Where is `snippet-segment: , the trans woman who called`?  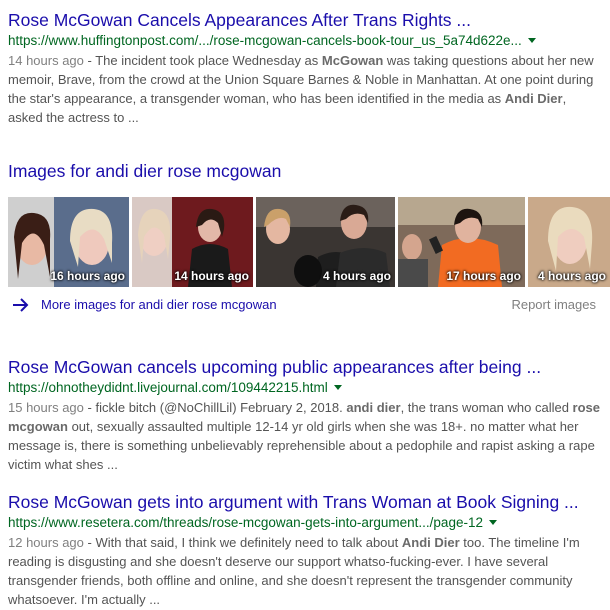 snippet-segment: , the trans woman who called is located at coordinates (486, 407).